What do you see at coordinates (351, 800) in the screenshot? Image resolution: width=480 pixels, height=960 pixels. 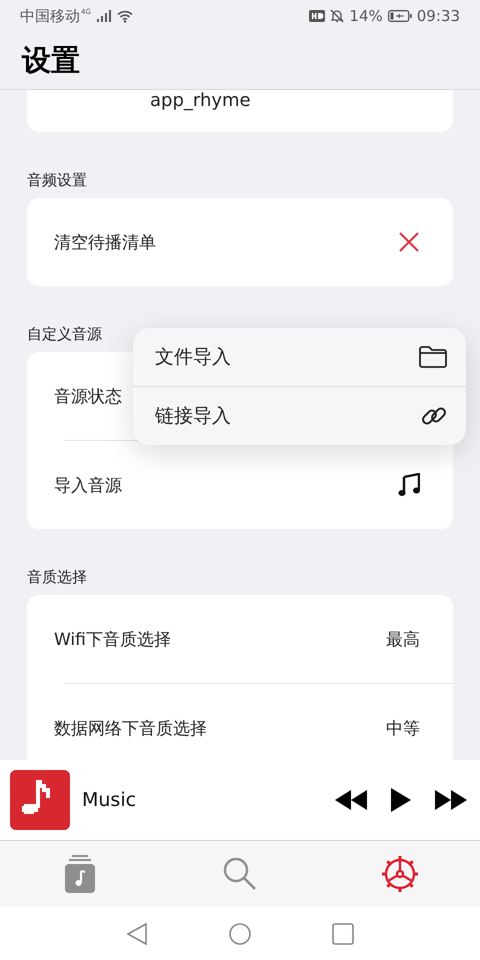 I see `rewind-icon` at bounding box center [351, 800].